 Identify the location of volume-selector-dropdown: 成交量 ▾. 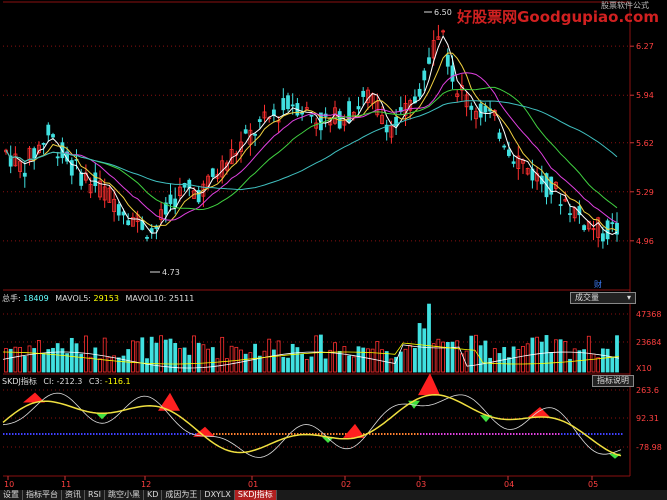
(603, 298).